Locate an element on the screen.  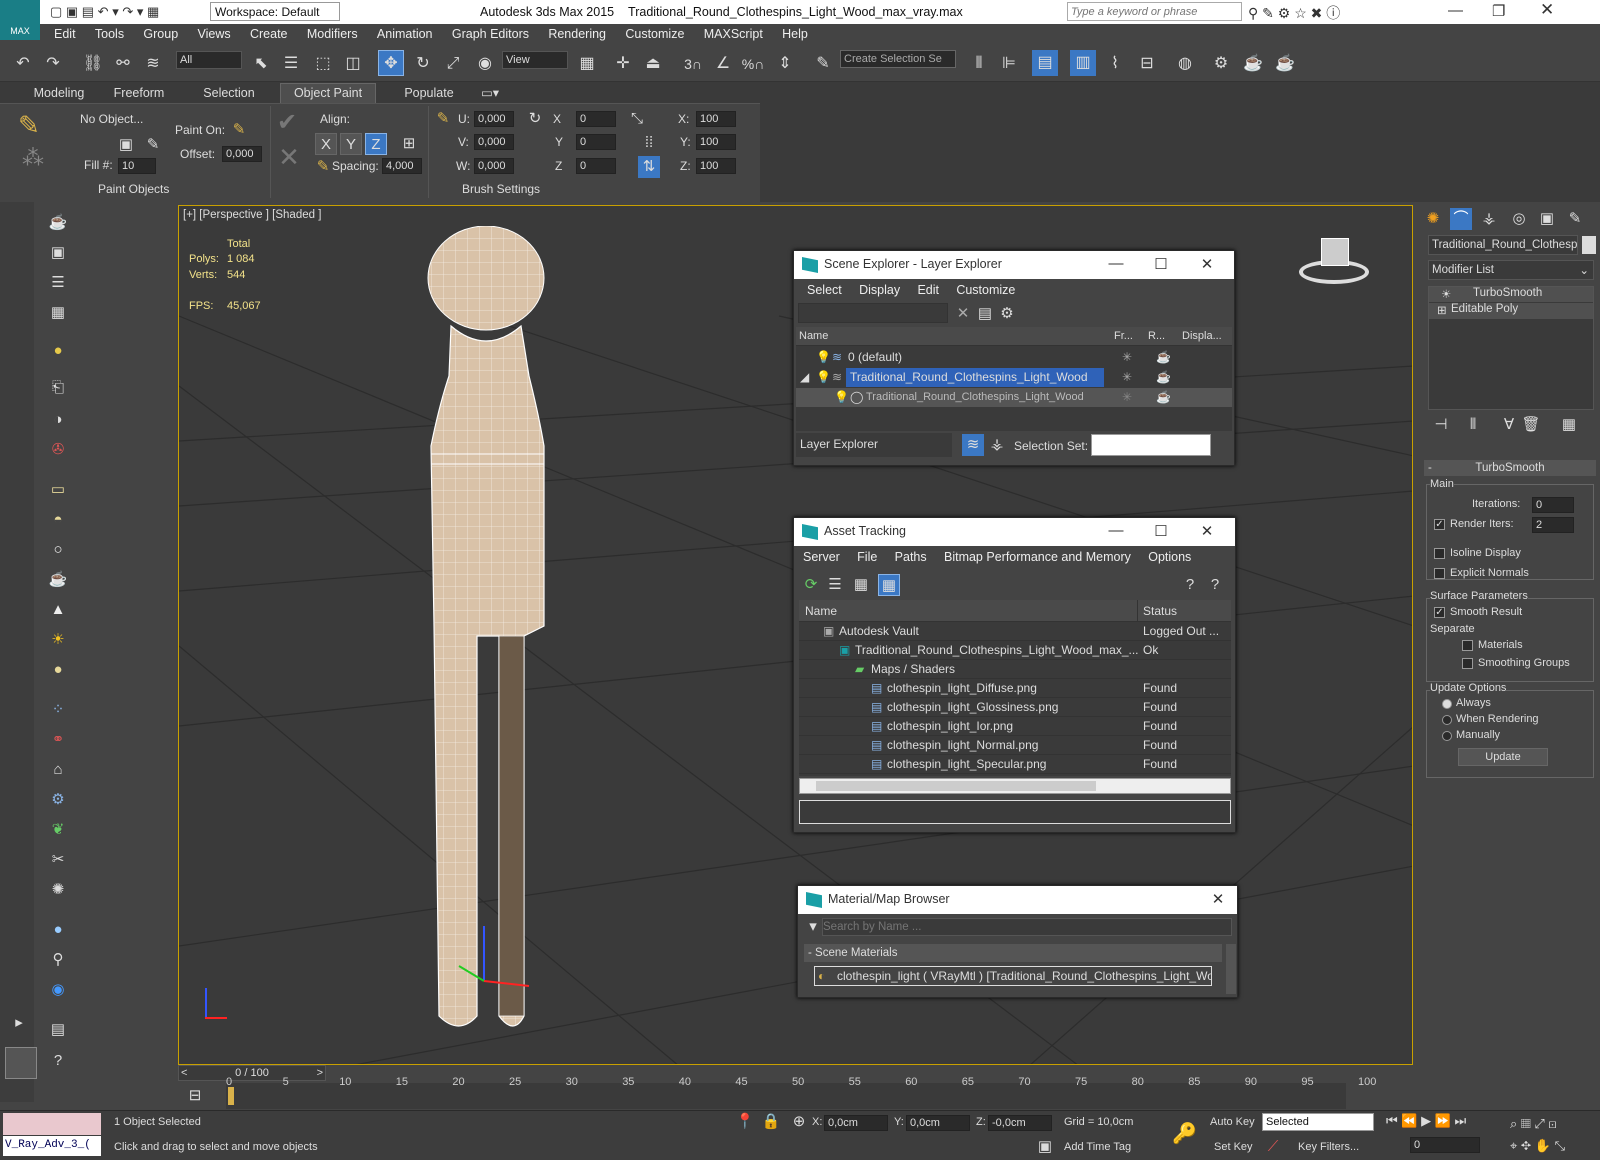
w-field: 0,000 is located at coordinates (494, 166).